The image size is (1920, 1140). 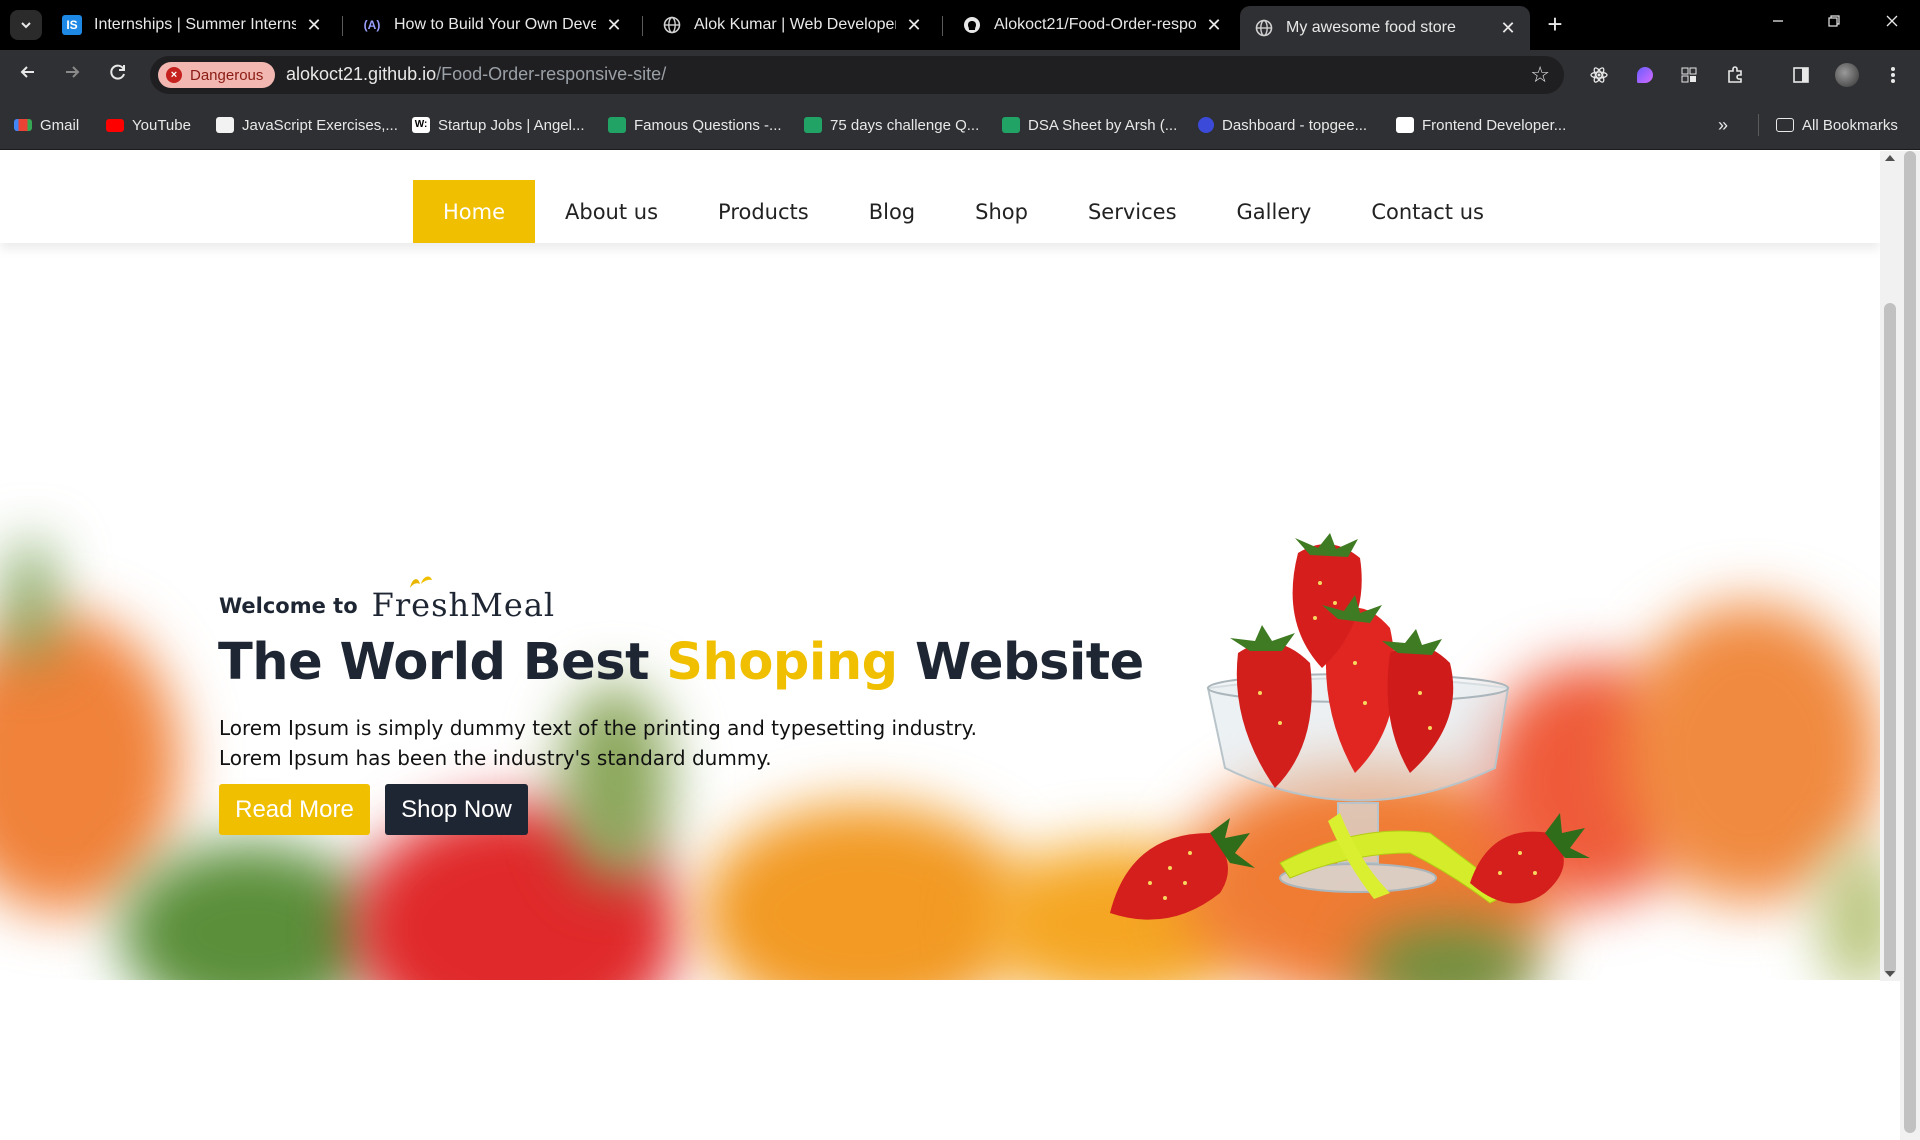 I want to click on brand-name: FreshMeal, so click(x=463, y=605).